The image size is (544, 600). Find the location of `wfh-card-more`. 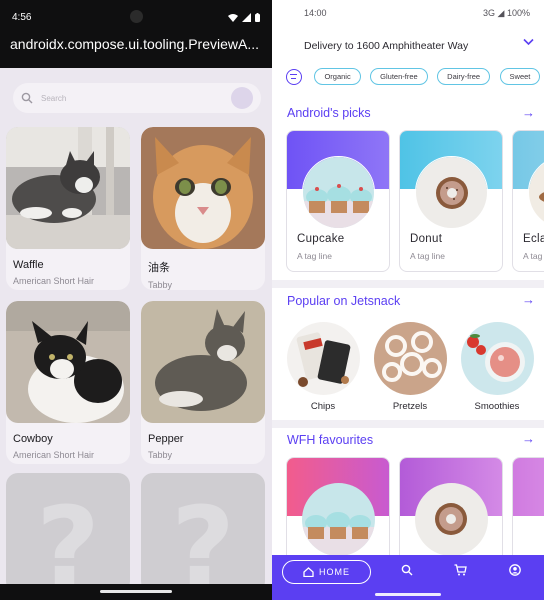

wfh-card-more is located at coordinates (528, 512).